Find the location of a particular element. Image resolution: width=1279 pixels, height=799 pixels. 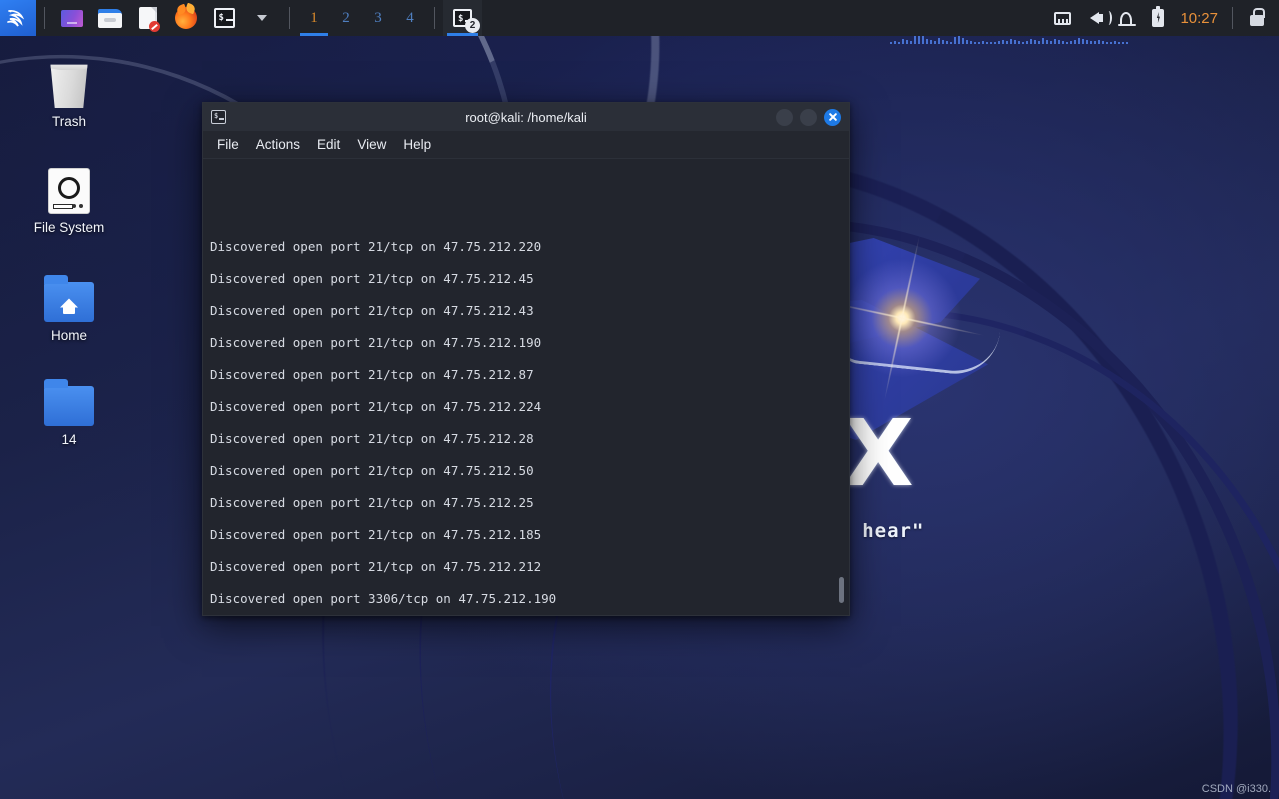

network-icon is located at coordinates (1062, 18).